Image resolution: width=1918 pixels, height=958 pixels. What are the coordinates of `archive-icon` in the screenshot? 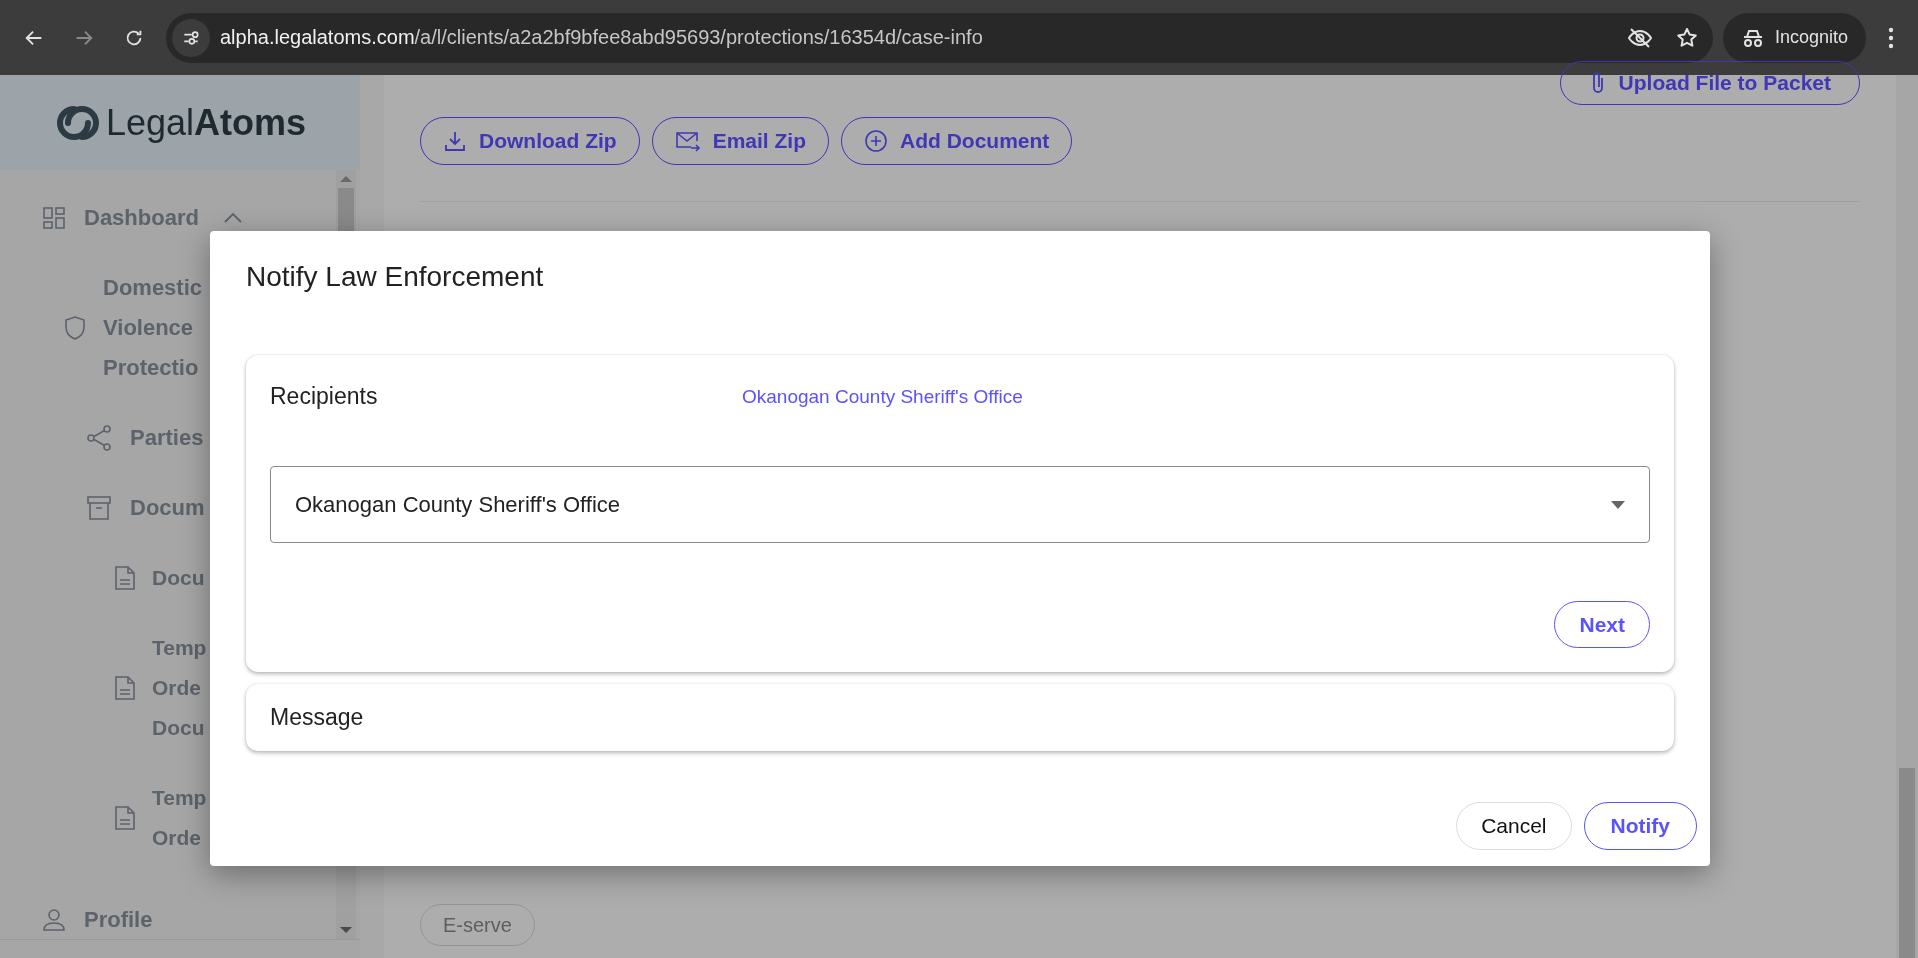 It's located at (99, 508).